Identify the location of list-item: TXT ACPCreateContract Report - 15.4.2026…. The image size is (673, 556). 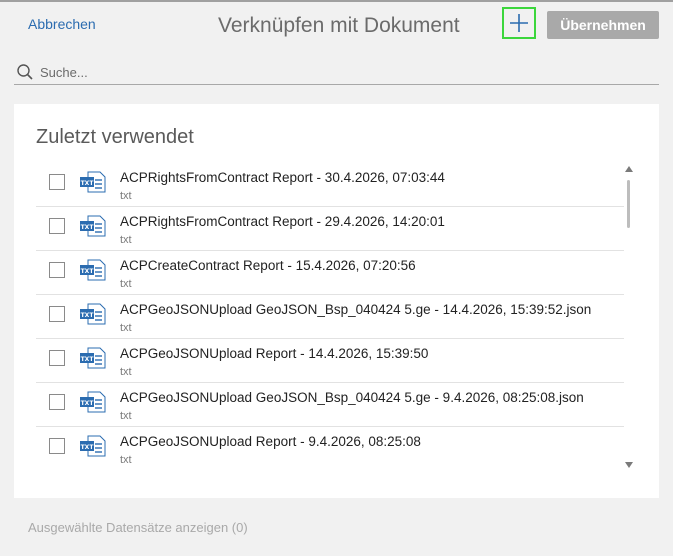
(330, 273).